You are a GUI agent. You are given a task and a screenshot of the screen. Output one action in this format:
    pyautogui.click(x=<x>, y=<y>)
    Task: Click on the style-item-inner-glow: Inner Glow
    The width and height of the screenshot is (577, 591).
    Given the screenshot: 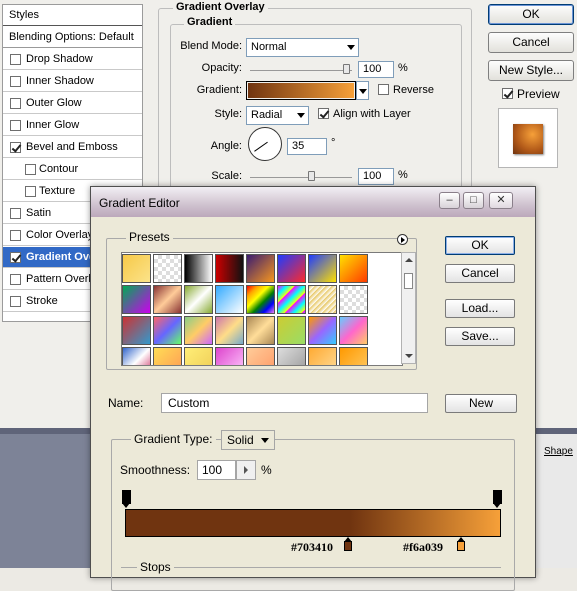 What is the action you would take?
    pyautogui.click(x=72, y=125)
    